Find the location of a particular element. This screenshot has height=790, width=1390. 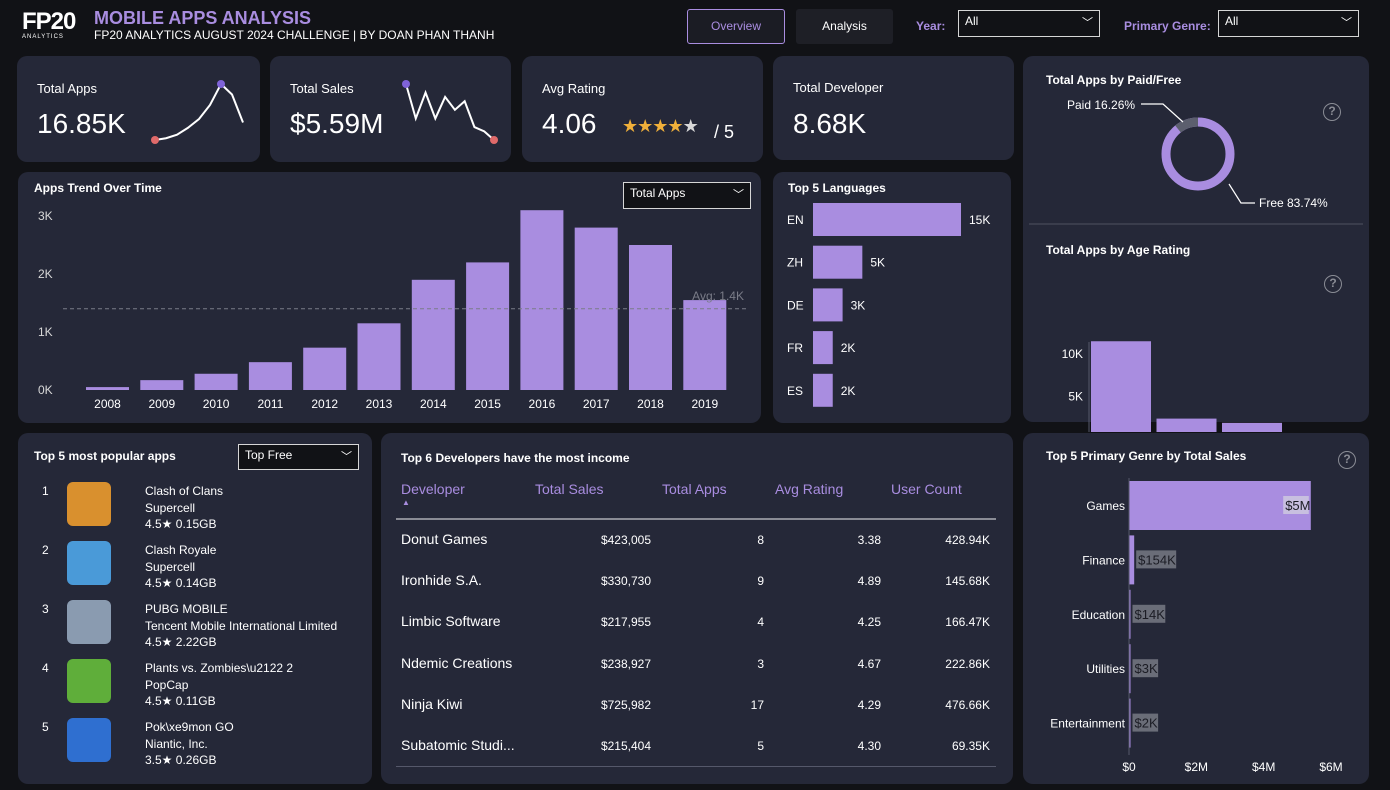

table-row: Limbic Software $217,955 4 4.25 166.47K is located at coordinates (698, 623).